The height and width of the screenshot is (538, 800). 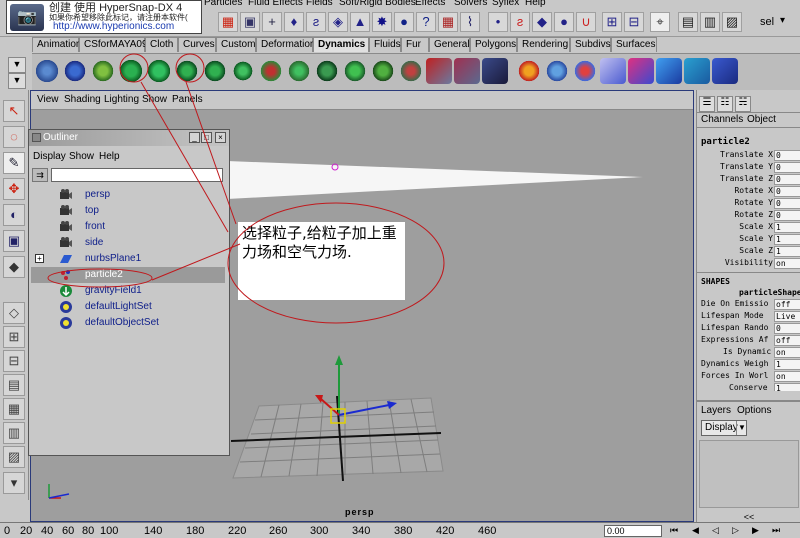 What do you see at coordinates (81, 156) in the screenshot?
I see `outliner-menu-show: Show` at bounding box center [81, 156].